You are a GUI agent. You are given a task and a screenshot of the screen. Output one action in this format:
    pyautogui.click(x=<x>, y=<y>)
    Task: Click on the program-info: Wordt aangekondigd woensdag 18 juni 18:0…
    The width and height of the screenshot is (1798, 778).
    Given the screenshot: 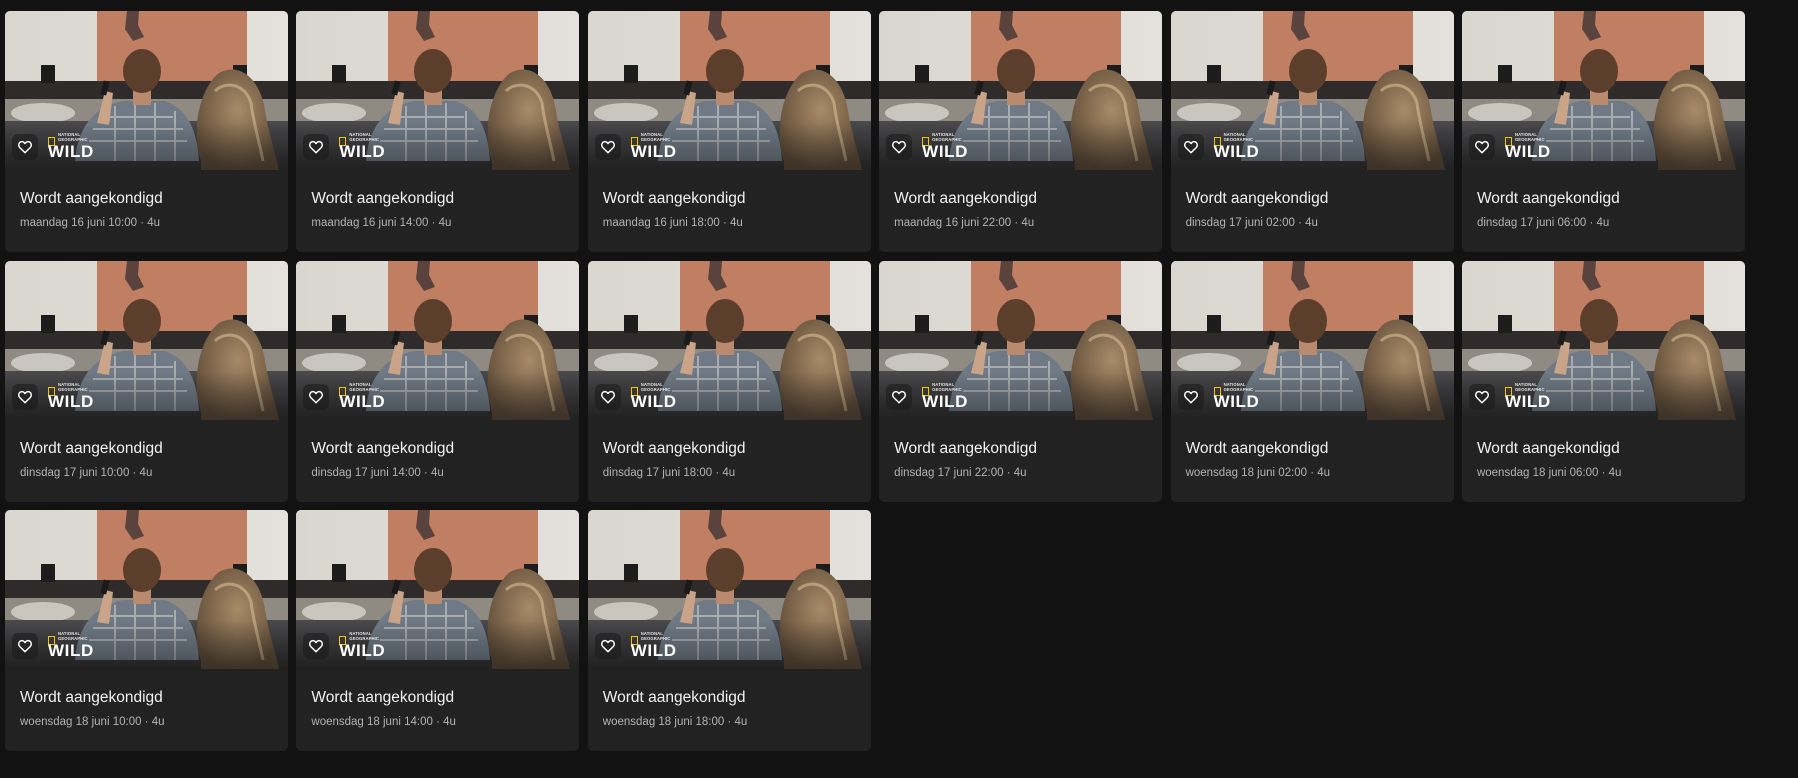 What is the action you would take?
    pyautogui.click(x=729, y=699)
    